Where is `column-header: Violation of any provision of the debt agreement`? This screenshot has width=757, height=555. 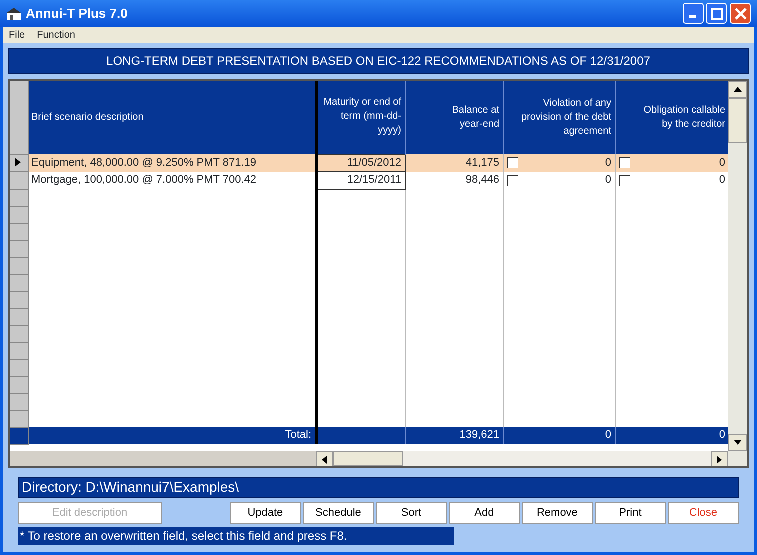 column-header: Violation of any provision of the debt agreement is located at coordinates (566, 117).